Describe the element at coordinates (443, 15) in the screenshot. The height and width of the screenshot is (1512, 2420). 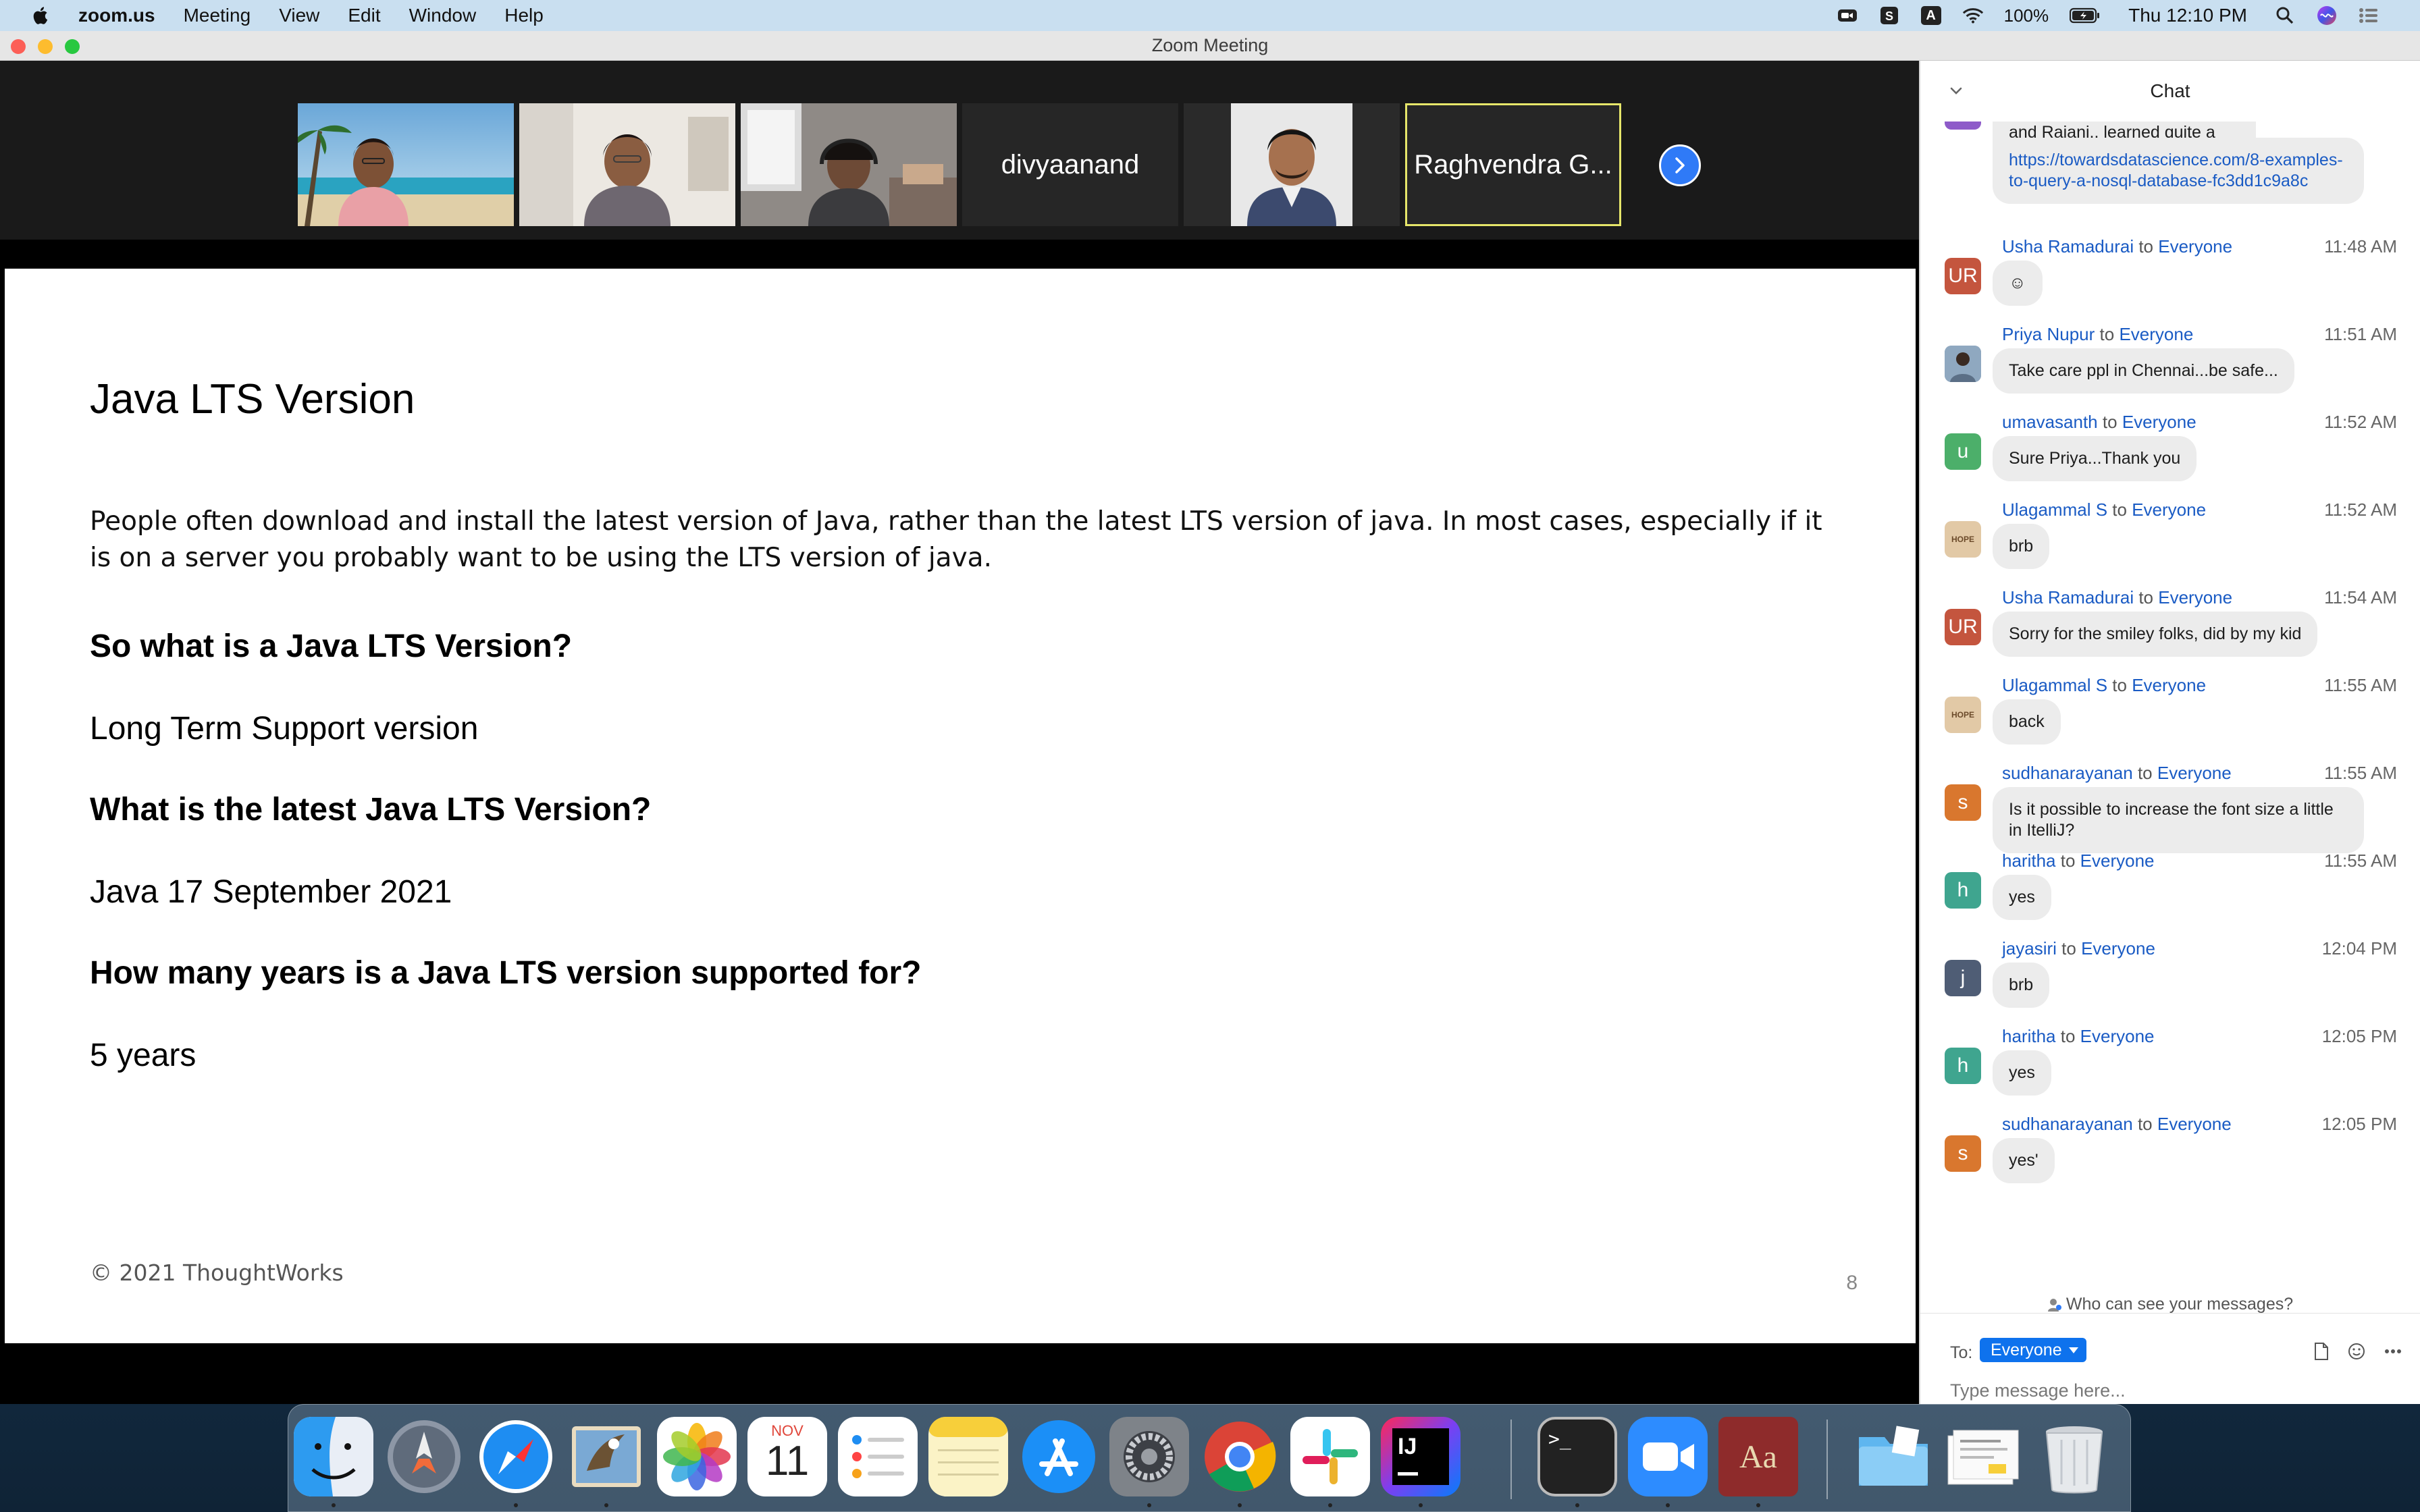
I see `menu-window: Window` at that location.